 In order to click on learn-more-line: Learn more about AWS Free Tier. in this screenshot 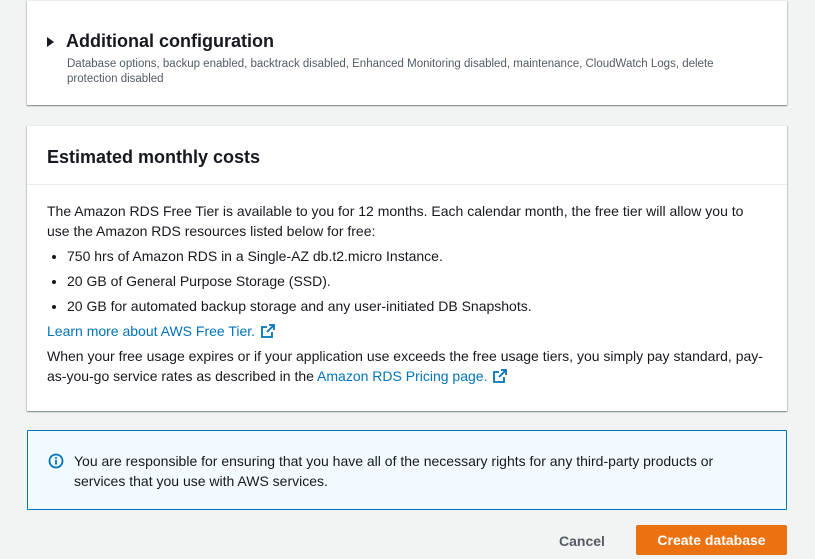, I will do `click(407, 331)`.